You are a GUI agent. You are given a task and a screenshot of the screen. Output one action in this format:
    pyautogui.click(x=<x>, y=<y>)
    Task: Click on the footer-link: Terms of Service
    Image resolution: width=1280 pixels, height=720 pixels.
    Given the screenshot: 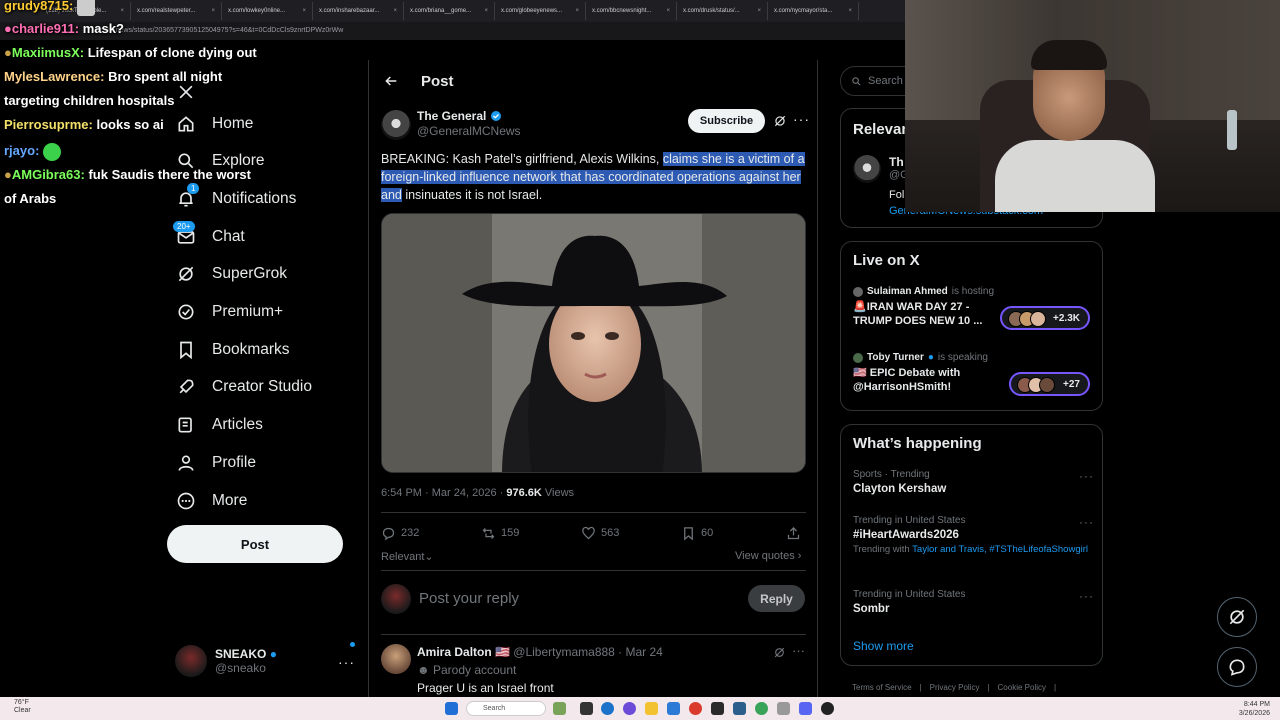 What is the action you would take?
    pyautogui.click(x=882, y=687)
    